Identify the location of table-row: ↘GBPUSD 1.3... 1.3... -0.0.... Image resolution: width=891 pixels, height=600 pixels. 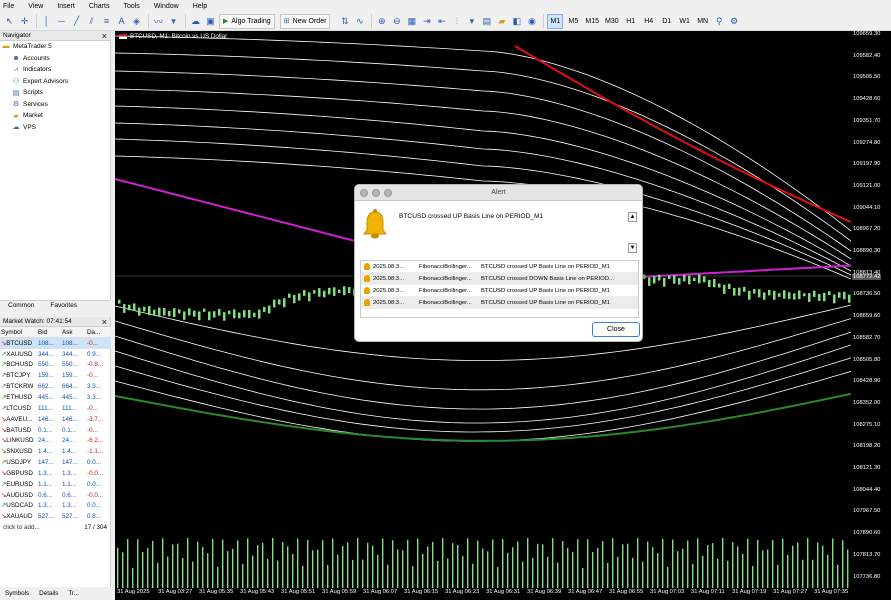
(55, 473).